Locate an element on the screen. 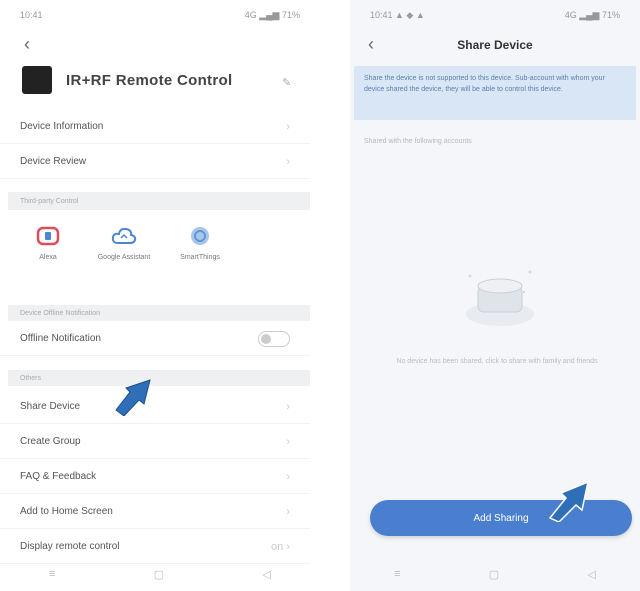  cloud-icon is located at coordinates (124, 235).